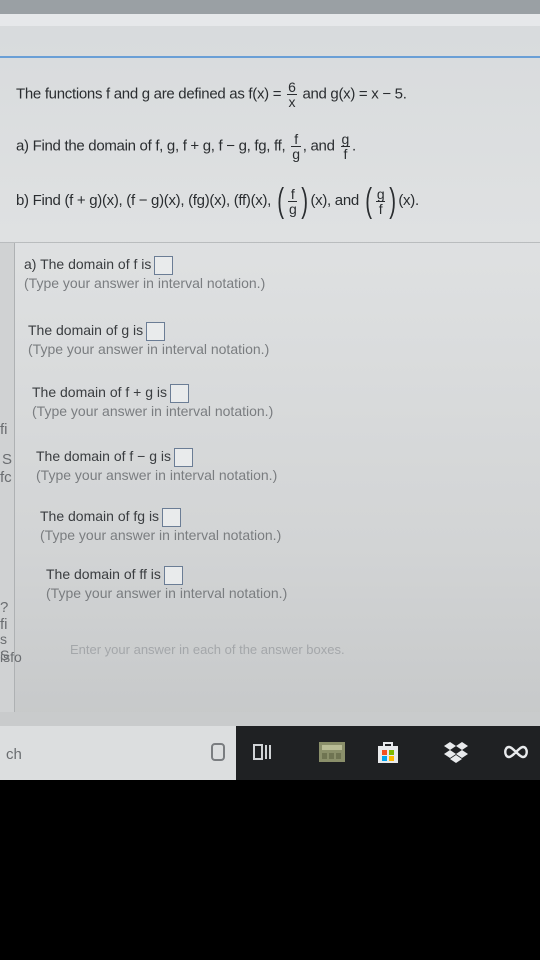 This screenshot has width=540, height=960. What do you see at coordinates (86, 330) in the screenshot?
I see `answer-label: The domain of g is` at bounding box center [86, 330].